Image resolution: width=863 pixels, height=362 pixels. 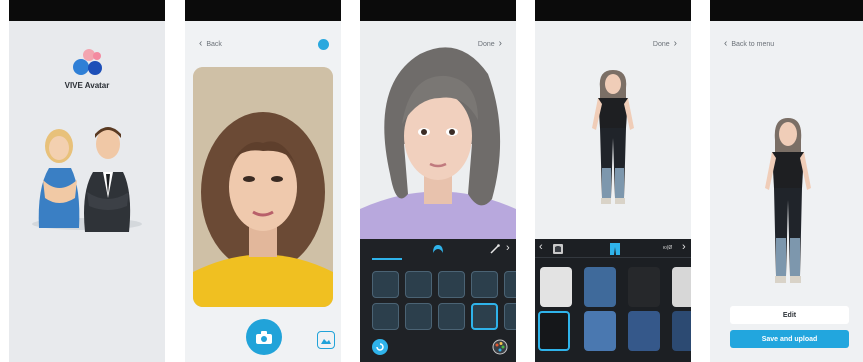 What do you see at coordinates (500, 347) in the screenshot?
I see `color-palette-icon` at bounding box center [500, 347].